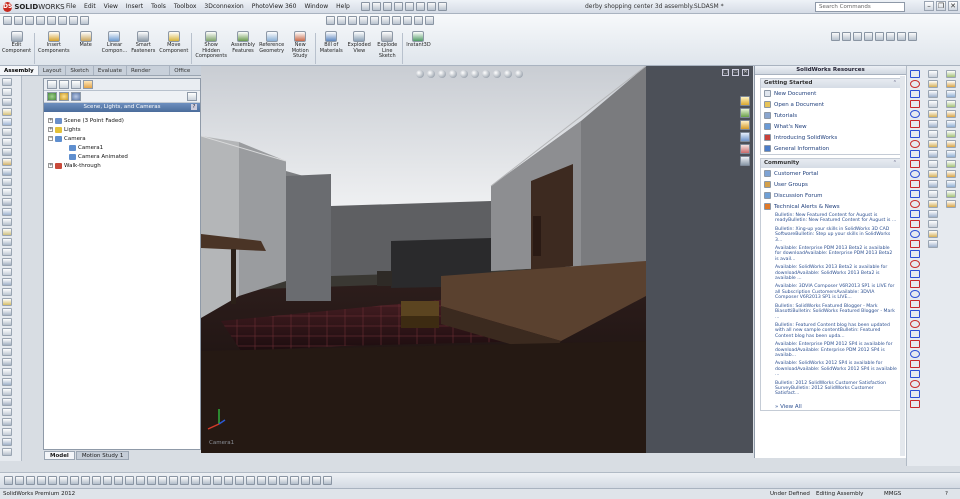 Image resolution: width=960 pixels, height=499 pixels. Describe the element at coordinates (475, 74) in the screenshot. I see `display-style-icon` at that location.